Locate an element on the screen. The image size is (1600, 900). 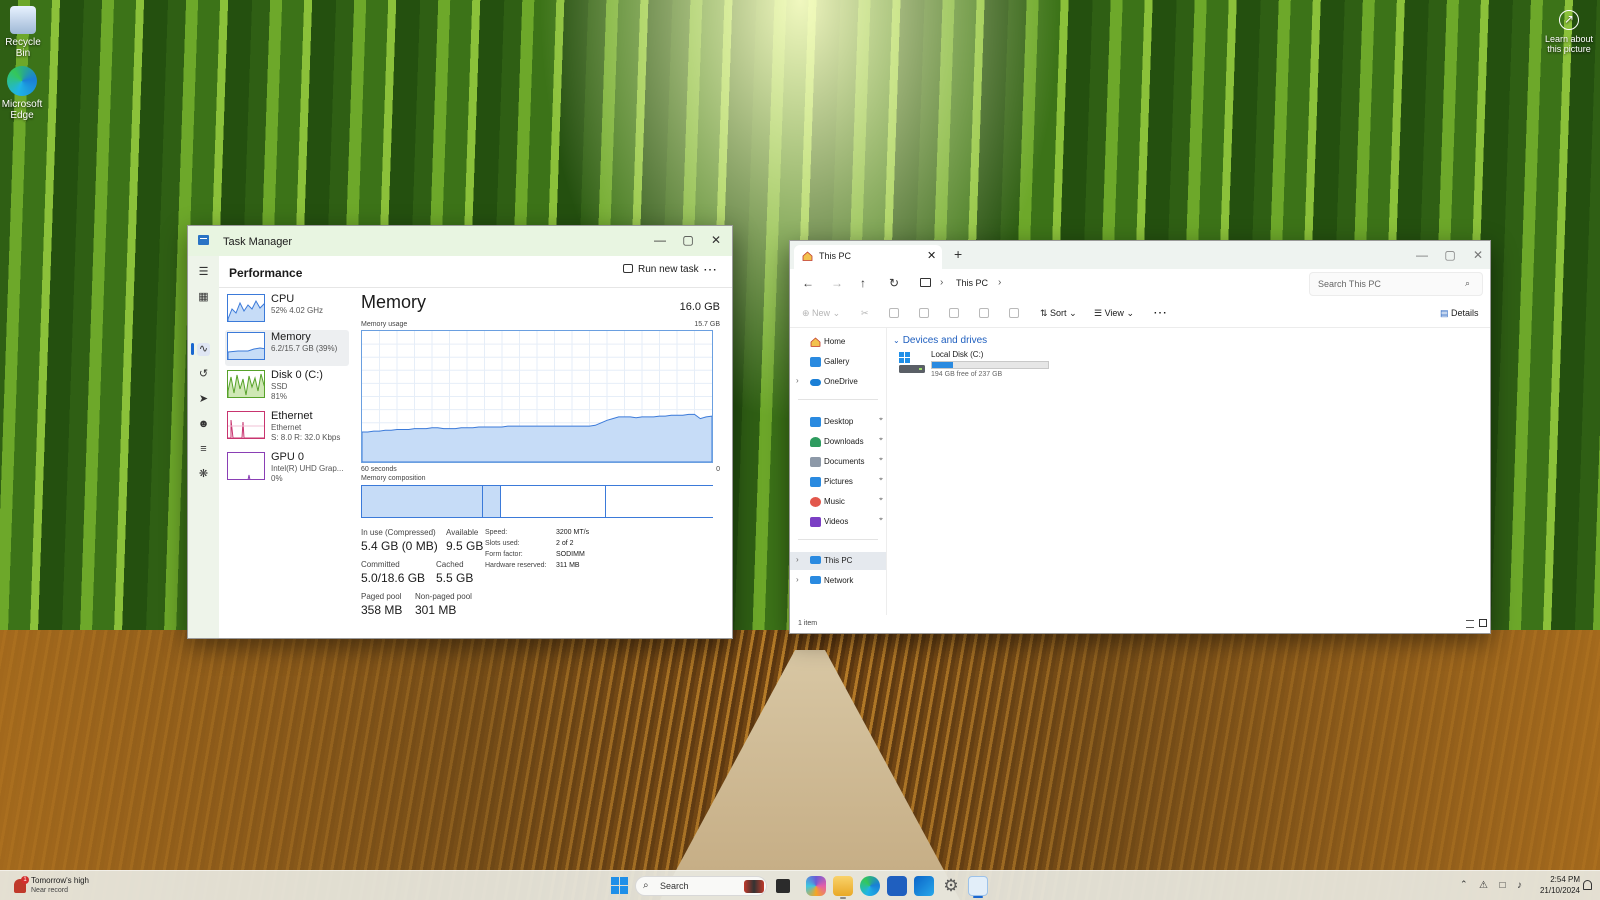
task-view-icon is located at coordinates (783, 886).